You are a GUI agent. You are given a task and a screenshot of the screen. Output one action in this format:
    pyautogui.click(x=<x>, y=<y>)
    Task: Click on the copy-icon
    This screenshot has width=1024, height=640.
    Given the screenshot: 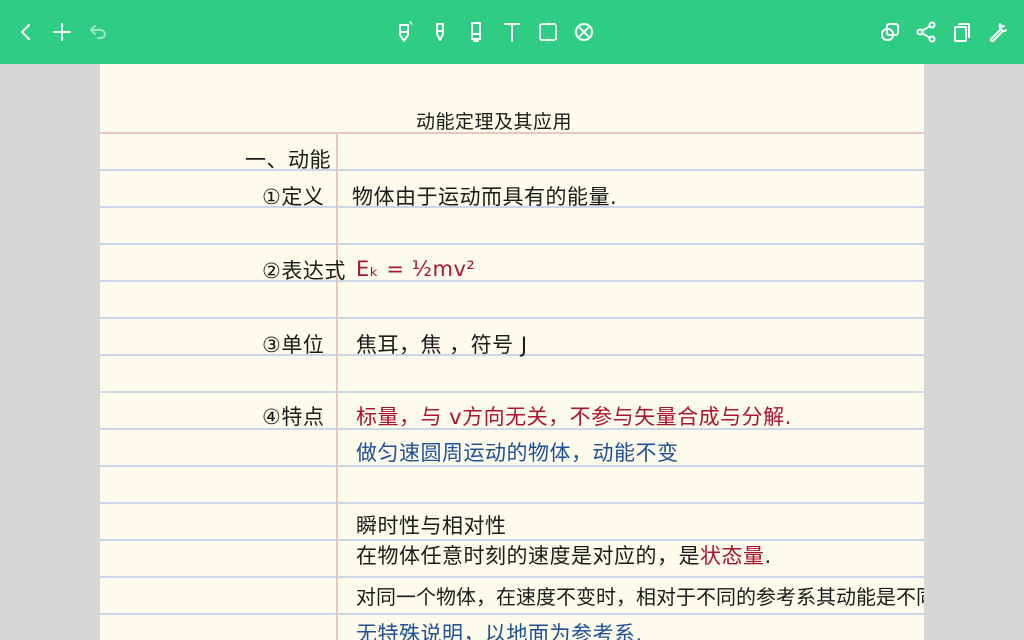 What is the action you would take?
    pyautogui.click(x=962, y=32)
    